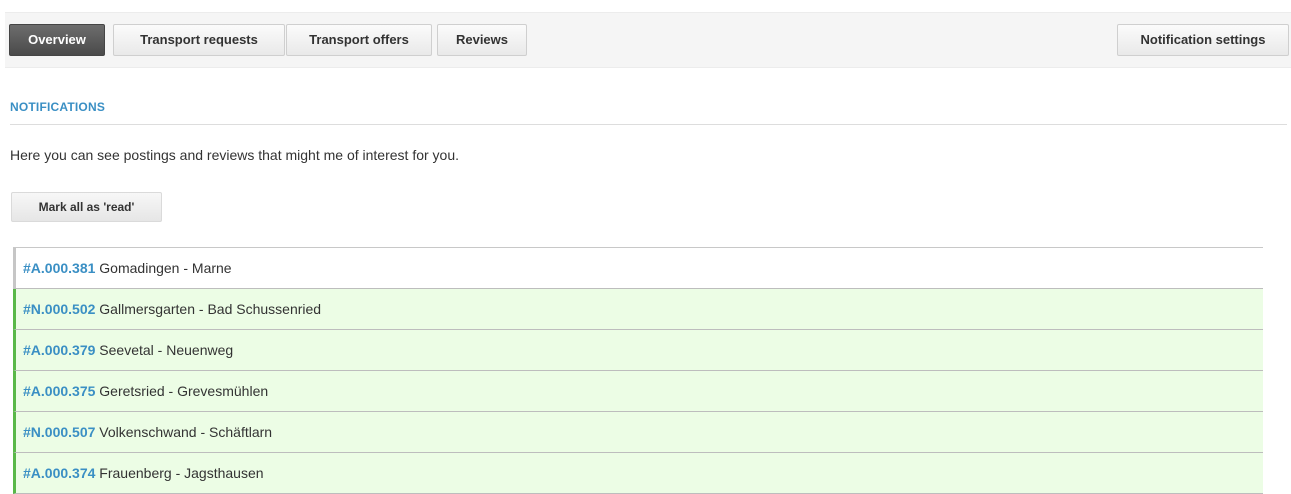 Image resolution: width=1291 pixels, height=494 pixels. I want to click on notification-ref-link: #N.000.507, so click(59, 432).